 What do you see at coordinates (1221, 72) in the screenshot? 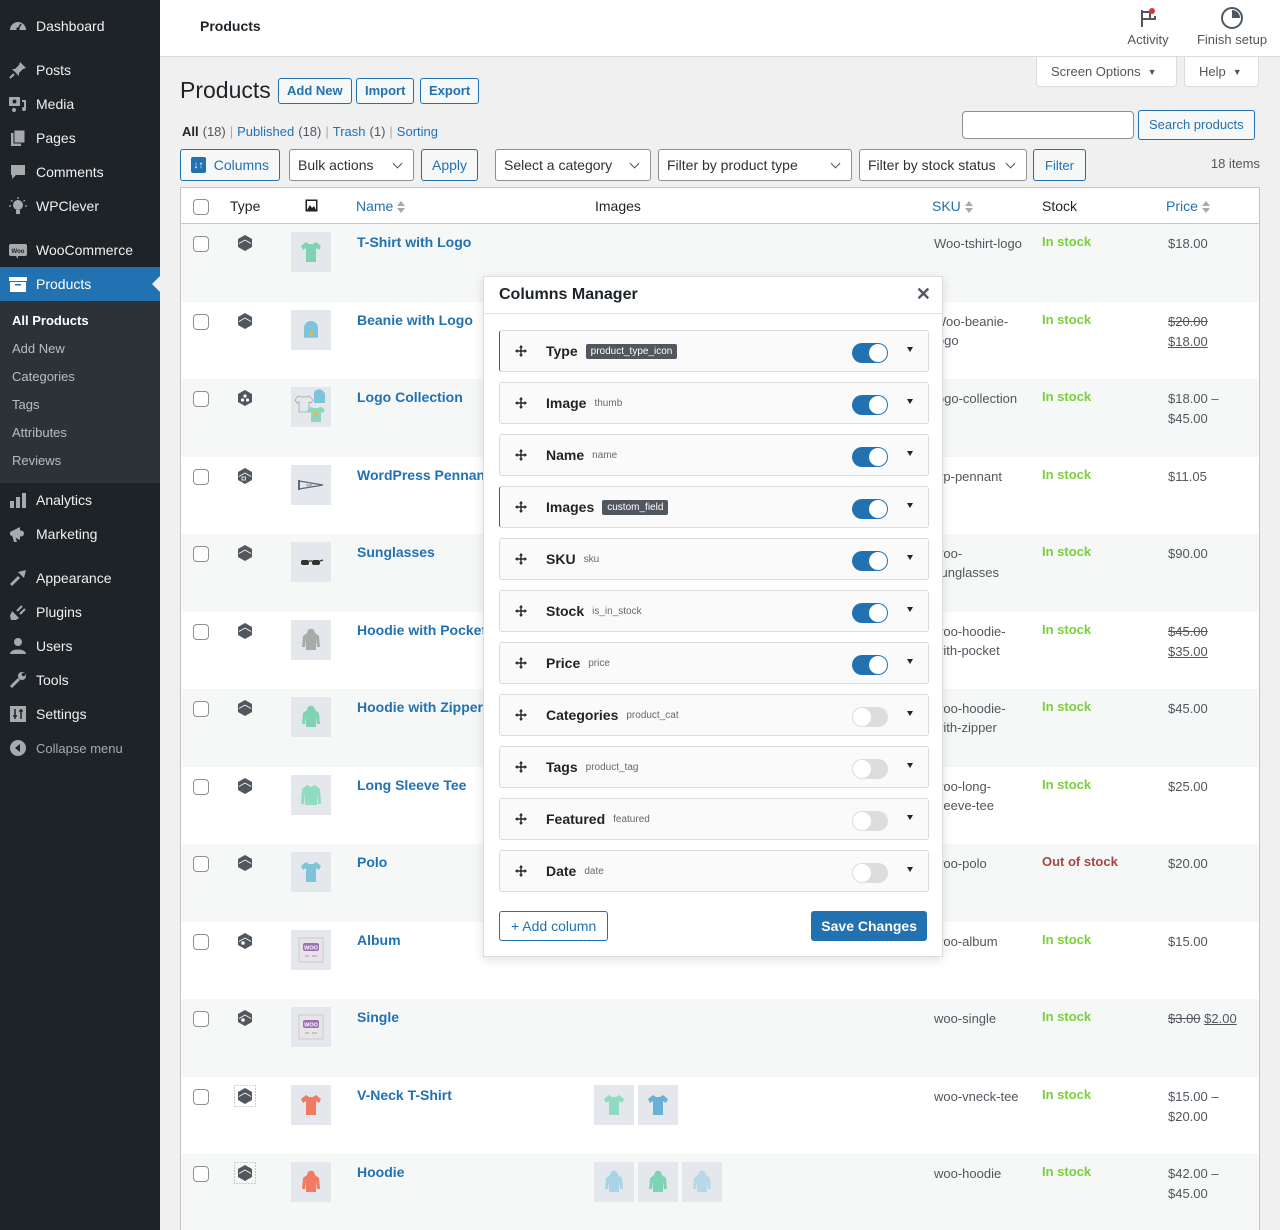
I see `help-button: Help ▼` at bounding box center [1221, 72].